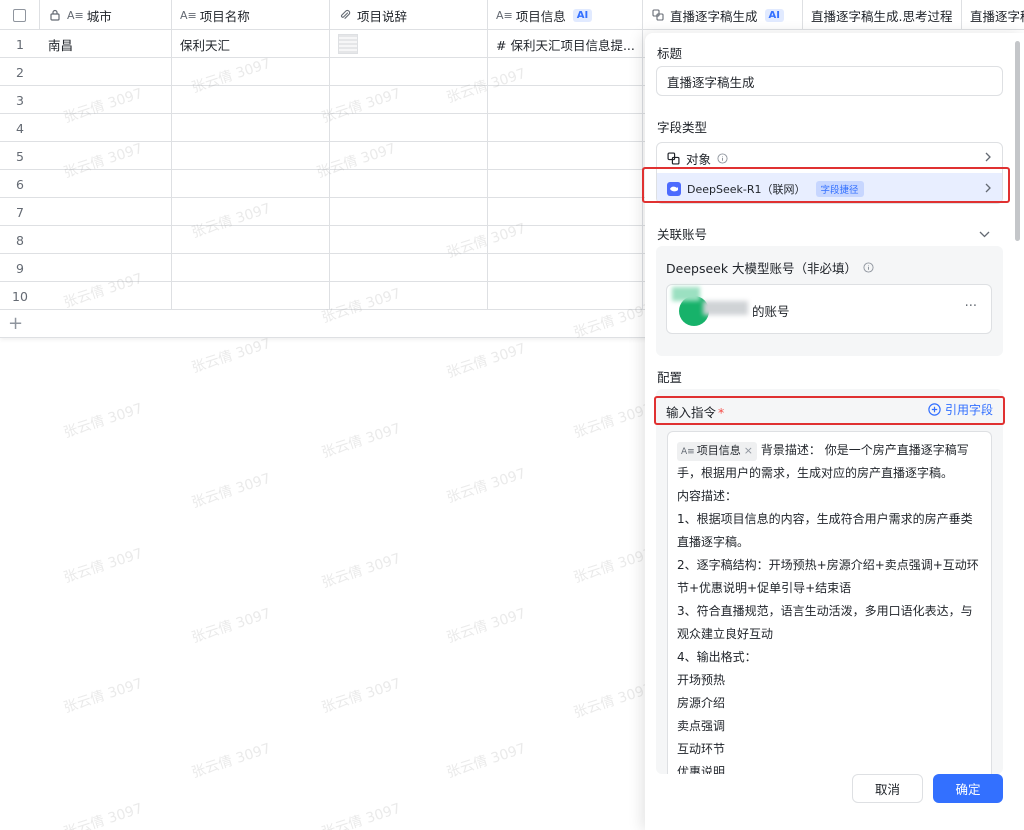 This screenshot has width=1024, height=830. I want to click on column-header-city: A≡ 城市, so click(106, 15).